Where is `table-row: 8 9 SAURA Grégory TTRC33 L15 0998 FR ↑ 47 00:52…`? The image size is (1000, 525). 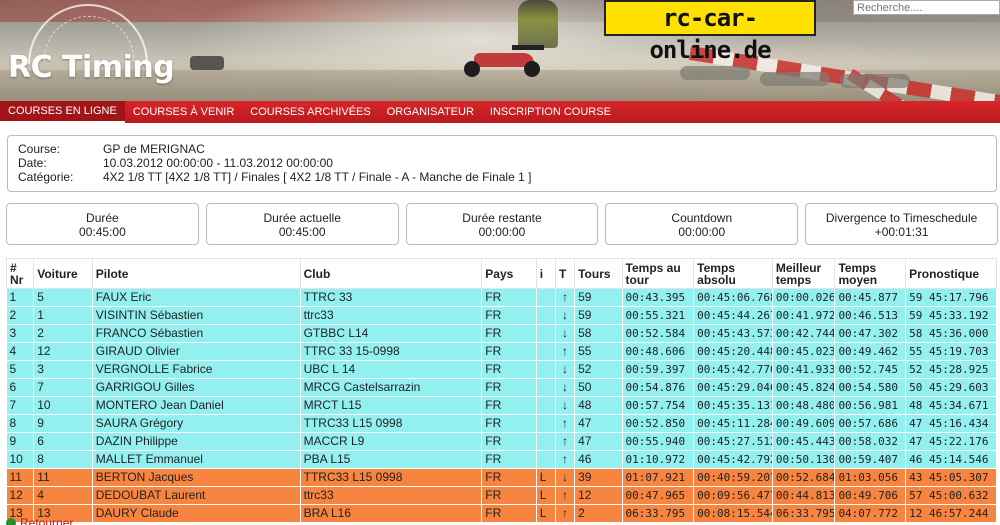 table-row: 8 9 SAURA Grégory TTRC33 L15 0998 FR ↑ 47 00:52… is located at coordinates (501, 423).